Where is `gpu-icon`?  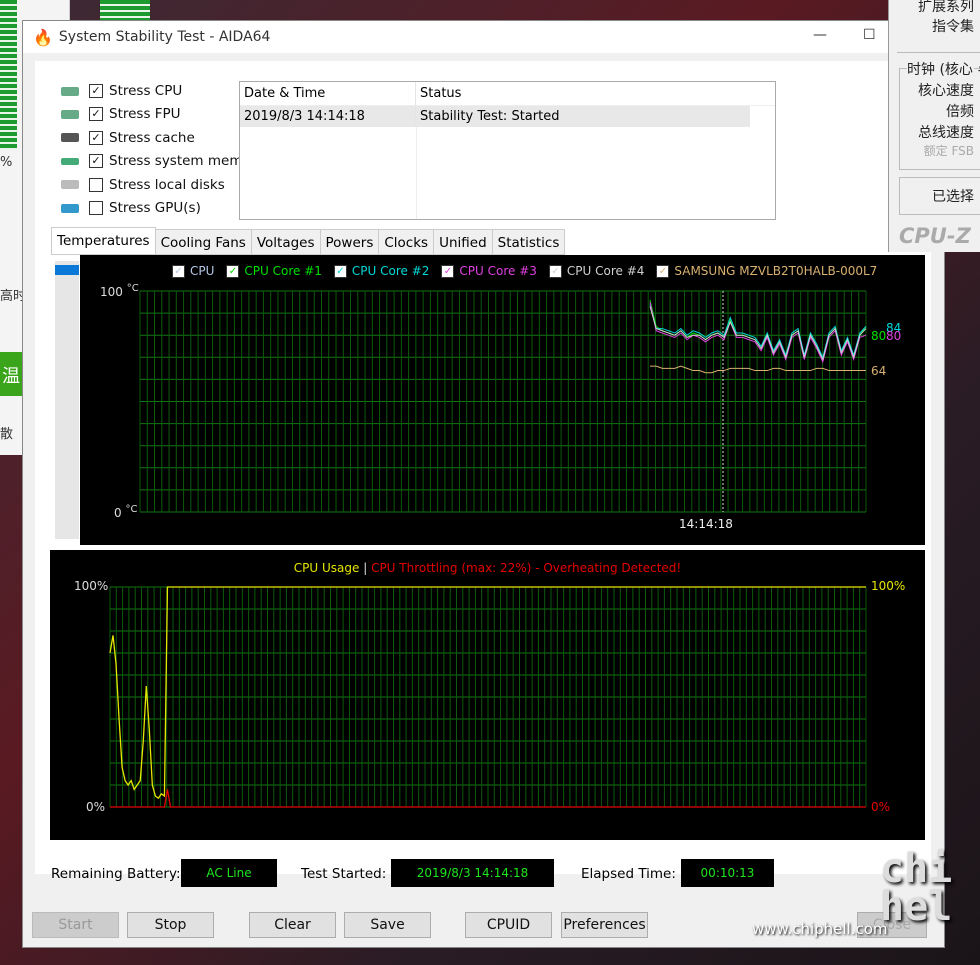
gpu-icon is located at coordinates (70, 208).